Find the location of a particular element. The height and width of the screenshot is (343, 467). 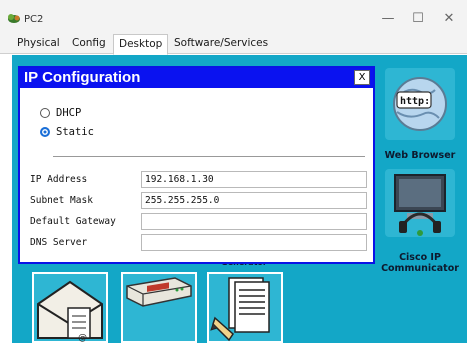

dhcp-option: DHCP is located at coordinates (60, 113).